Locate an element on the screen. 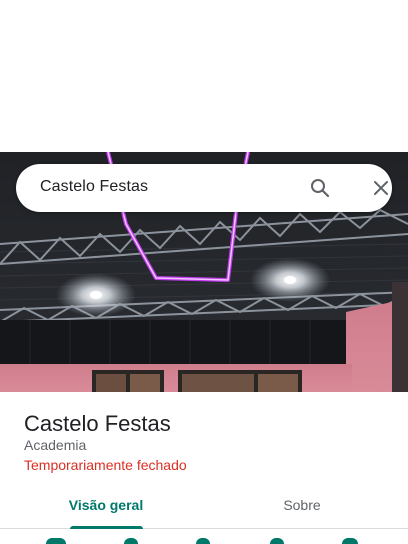 The image size is (408, 544). tab-overview: Visão geral is located at coordinates (106, 508).